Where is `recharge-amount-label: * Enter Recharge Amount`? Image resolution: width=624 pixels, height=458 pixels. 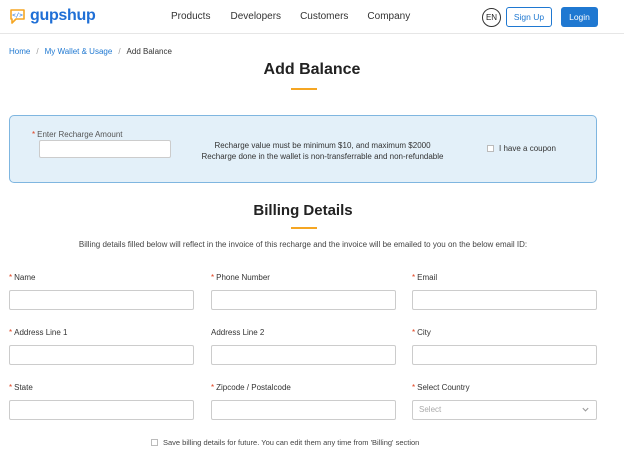
recharge-amount-label: * Enter Recharge Amount is located at coordinates (77, 134).